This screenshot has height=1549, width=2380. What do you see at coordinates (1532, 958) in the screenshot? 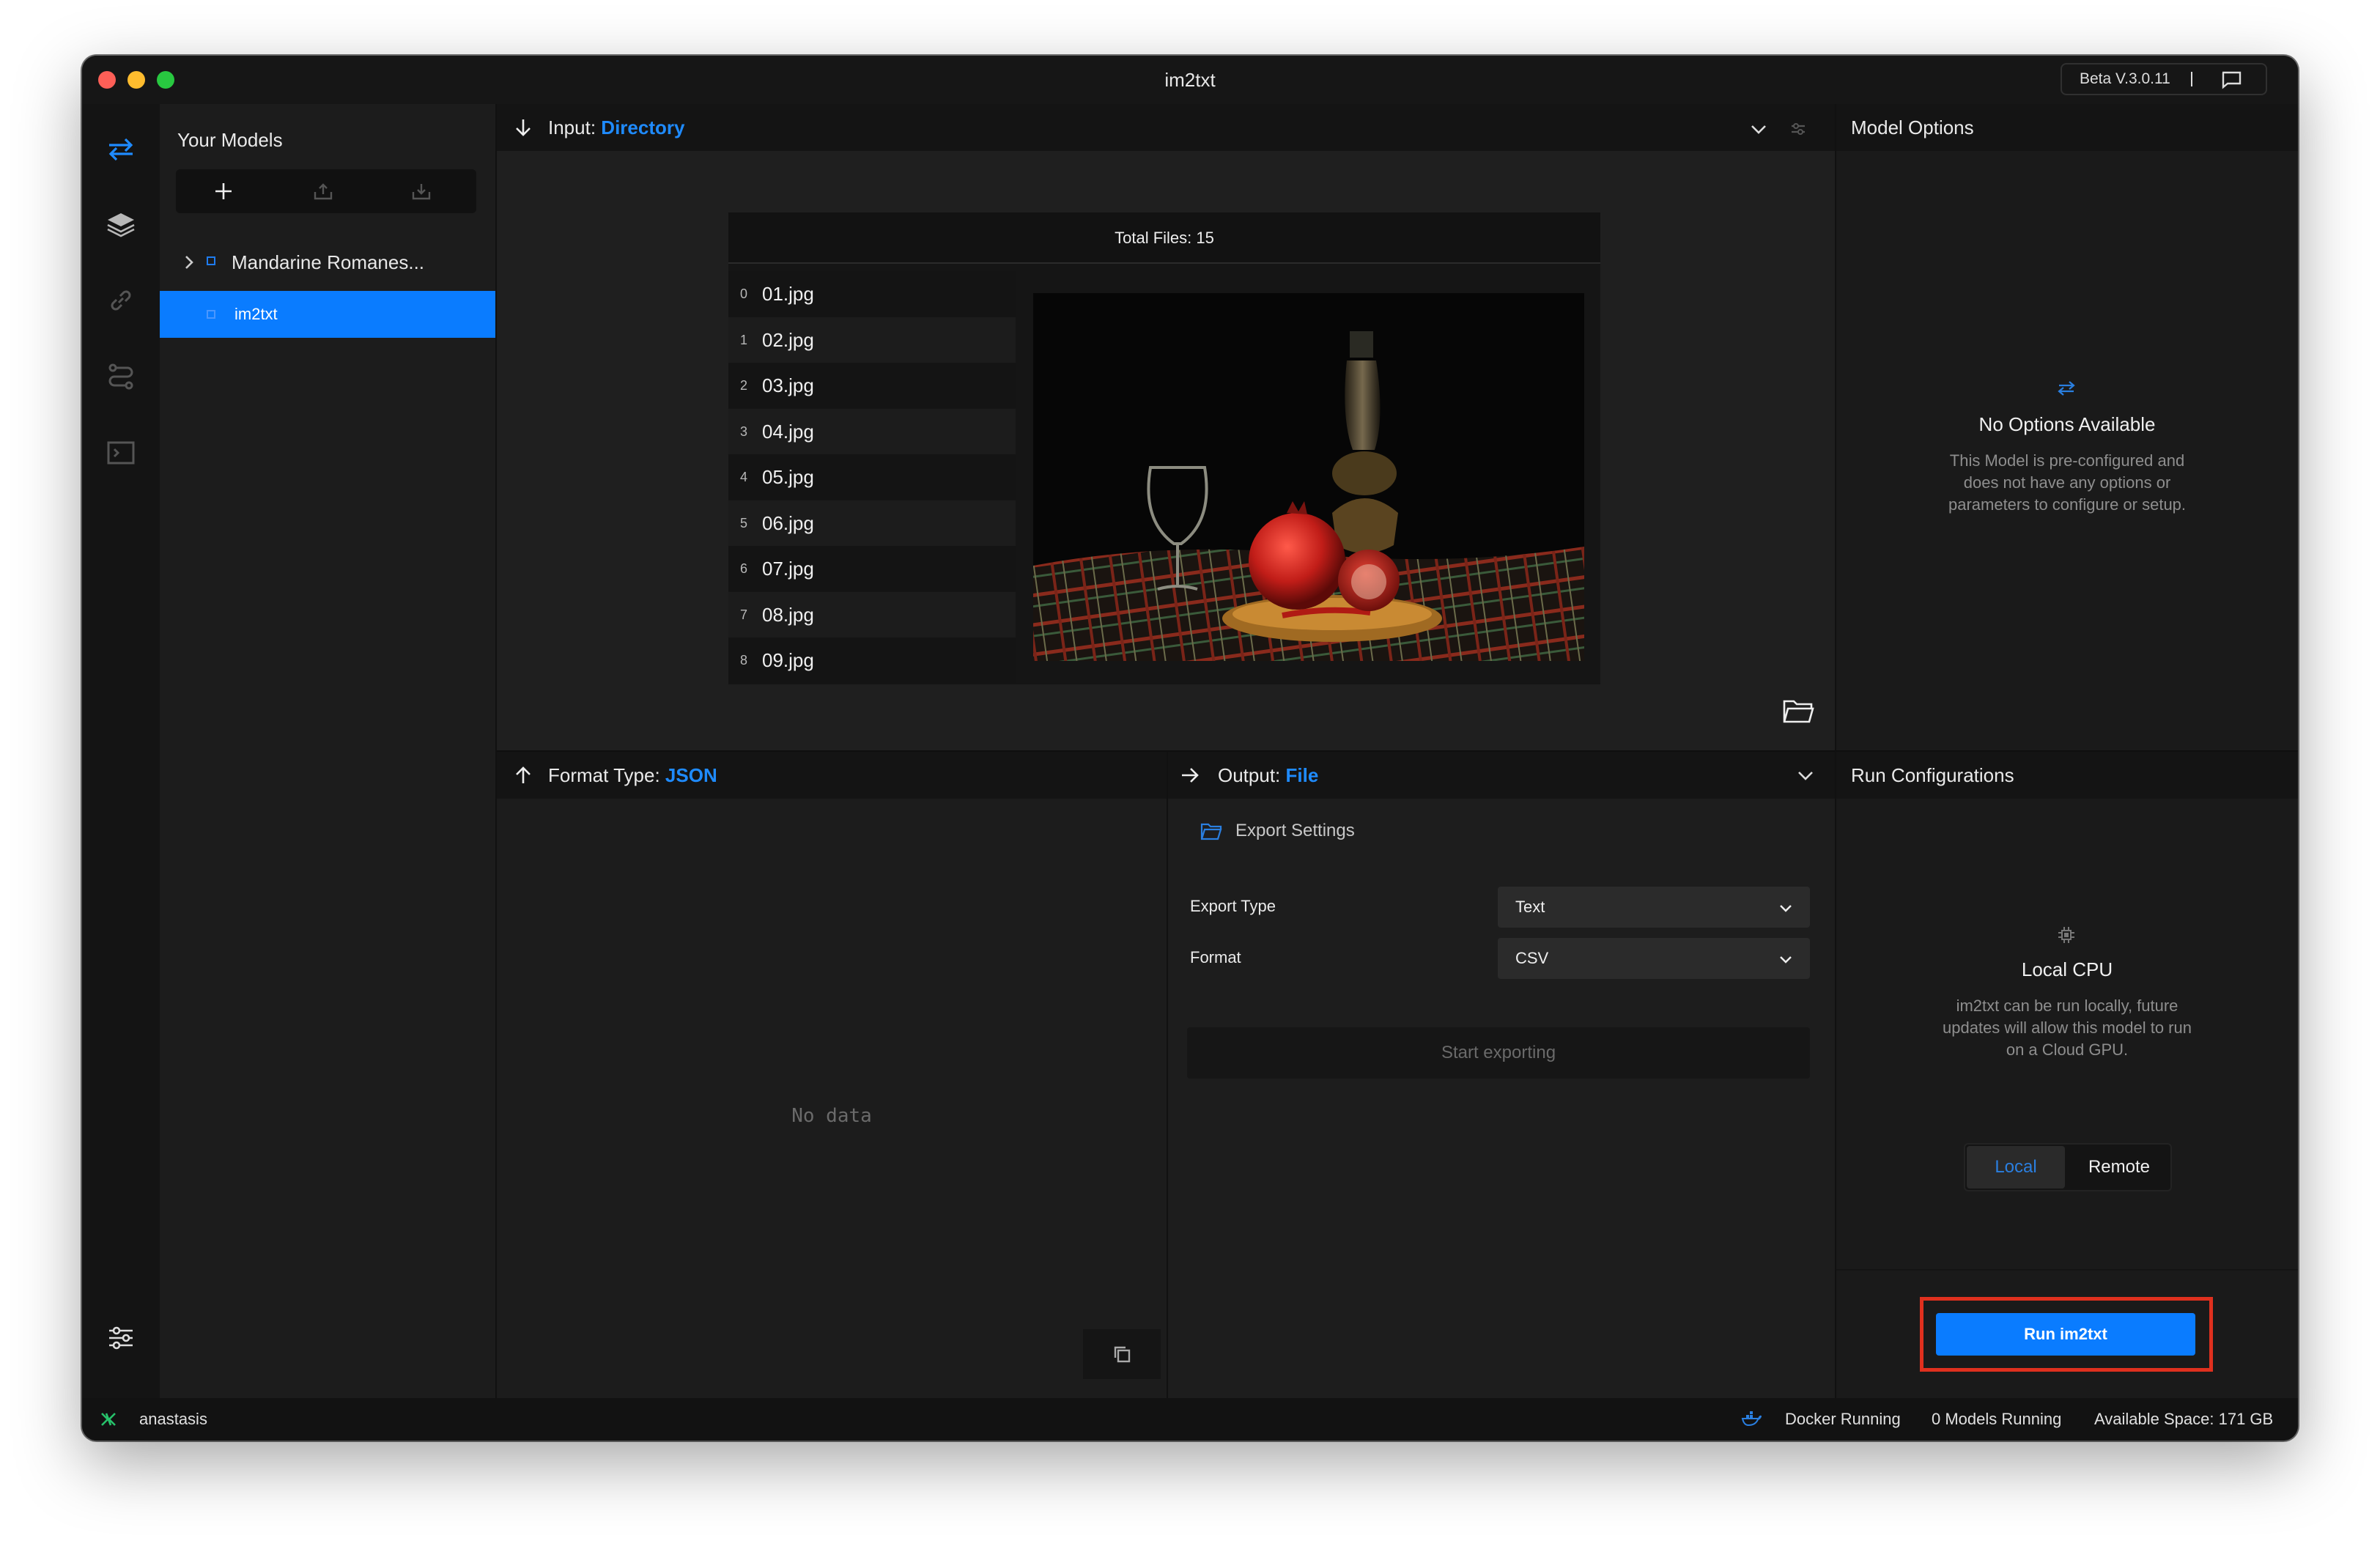
I see `format-select-value: CSV` at bounding box center [1532, 958].